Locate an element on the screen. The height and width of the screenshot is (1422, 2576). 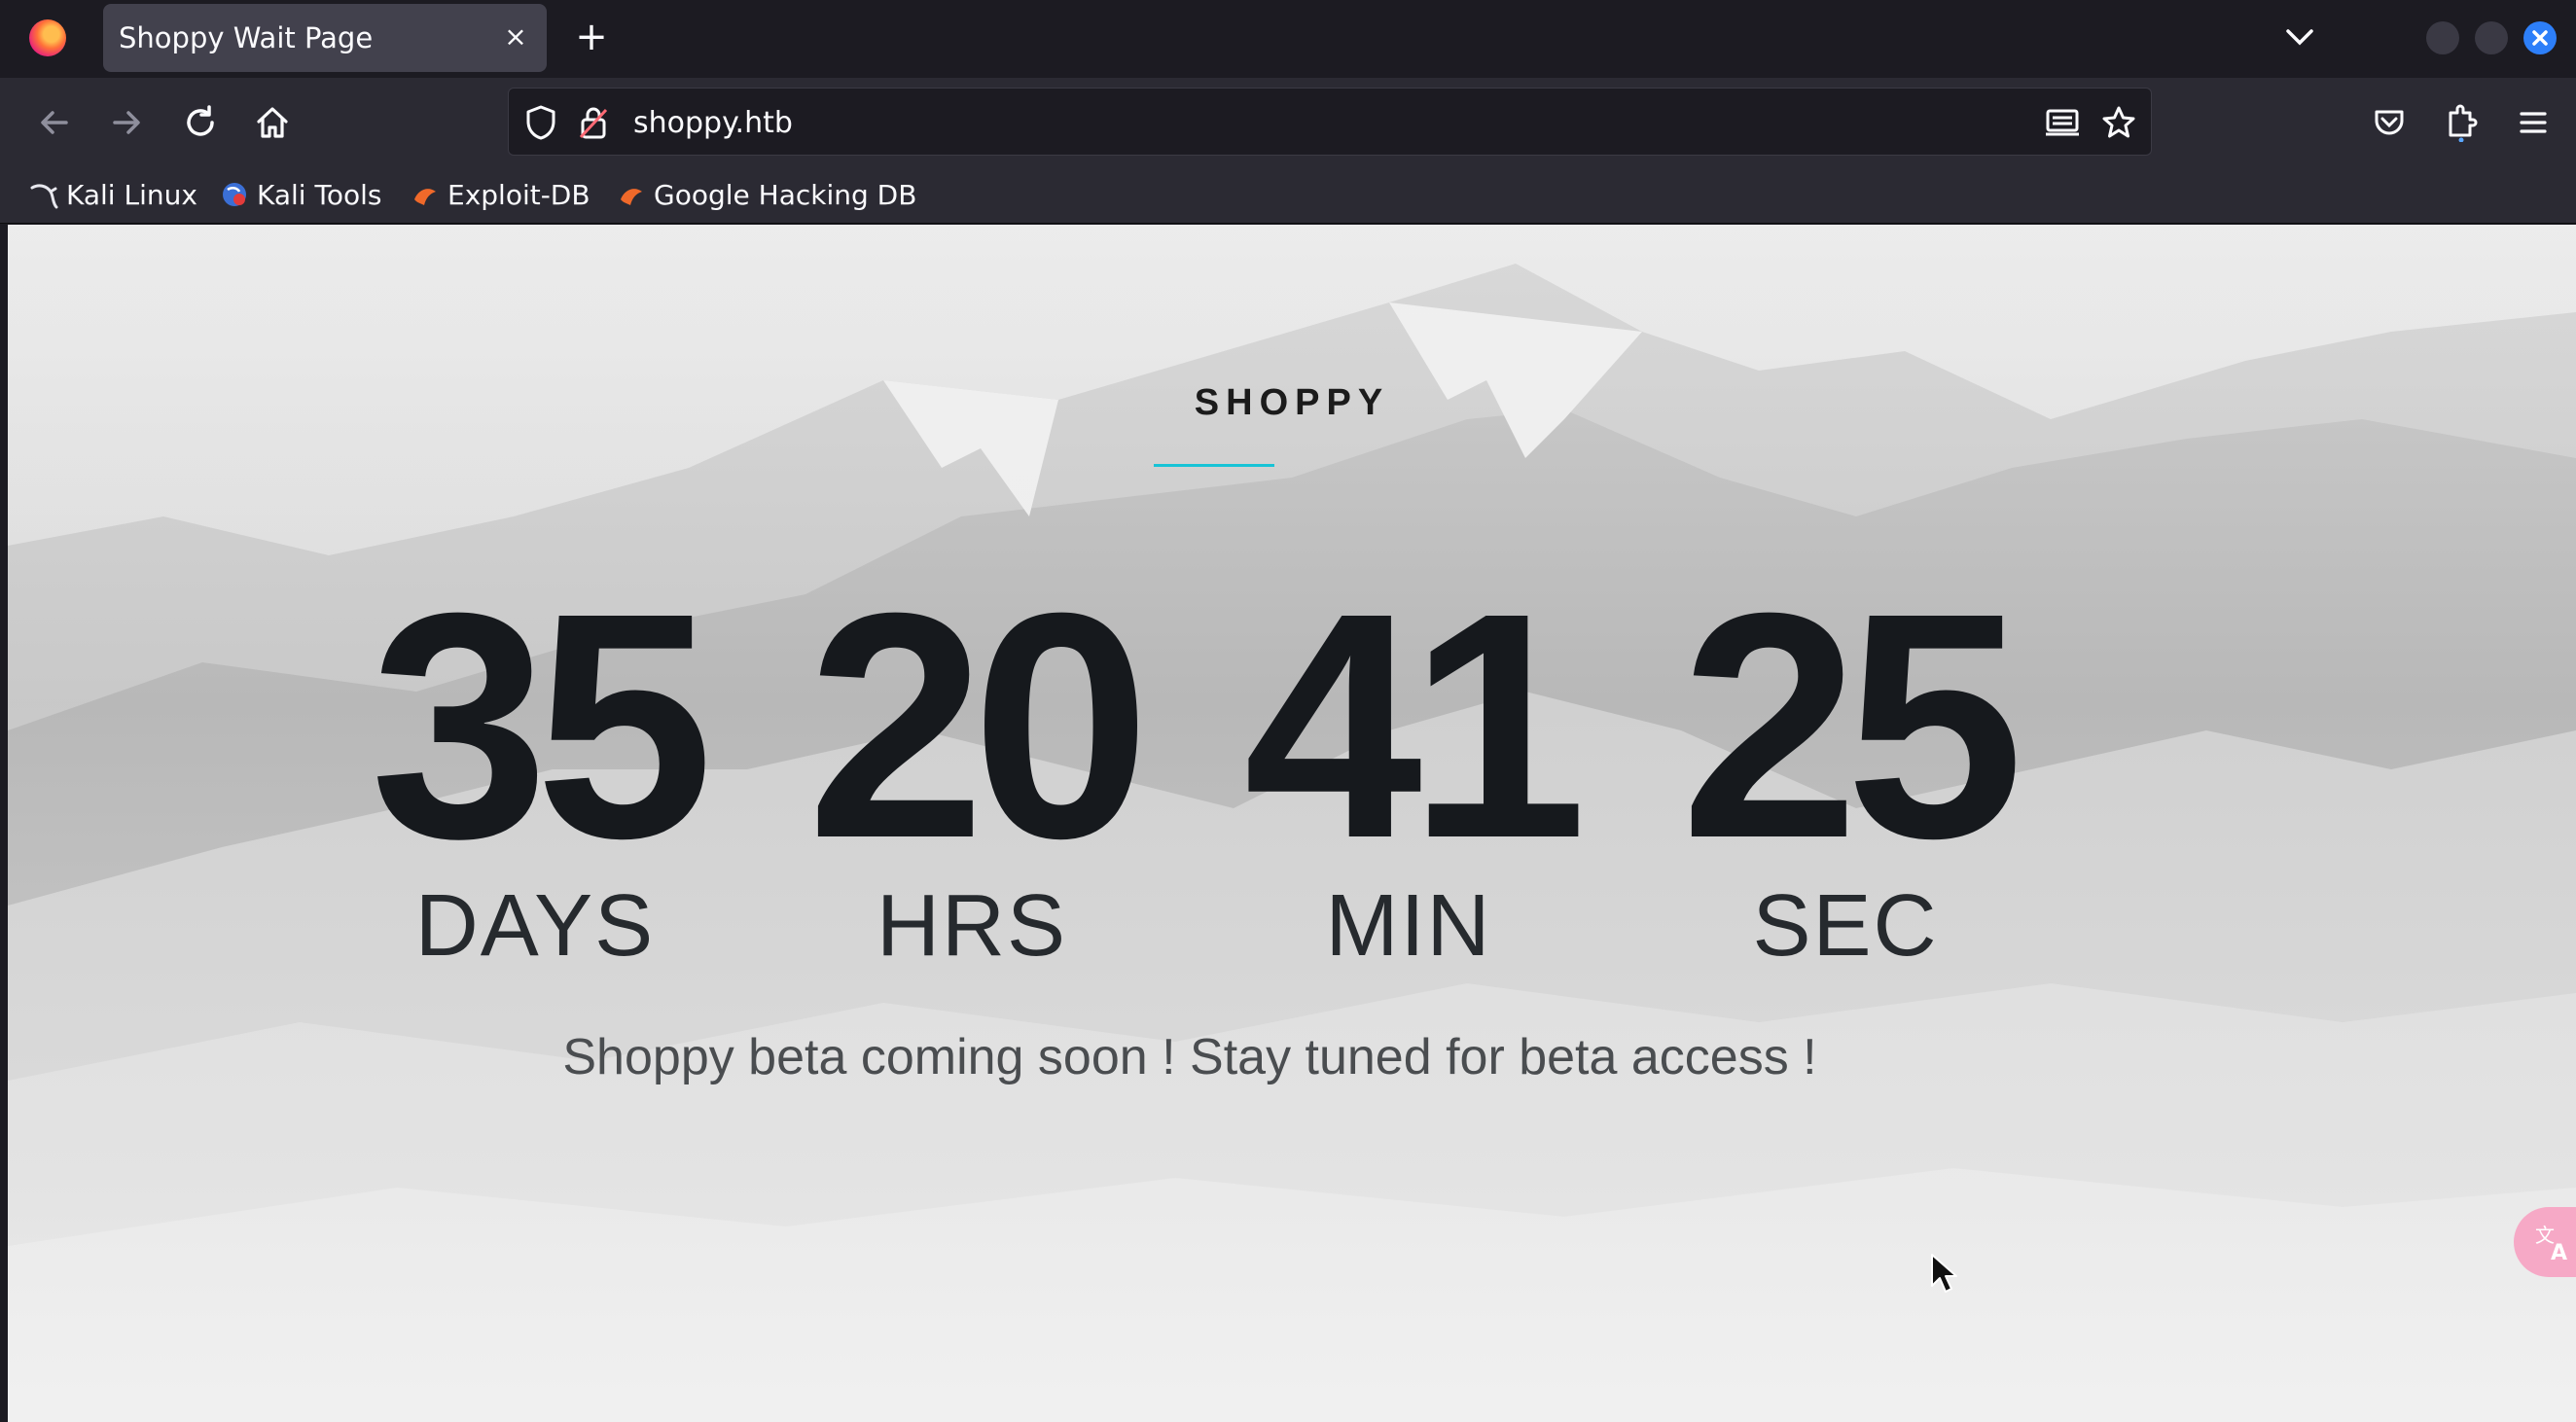
bookmark-label: Kali Tools is located at coordinates (319, 194).